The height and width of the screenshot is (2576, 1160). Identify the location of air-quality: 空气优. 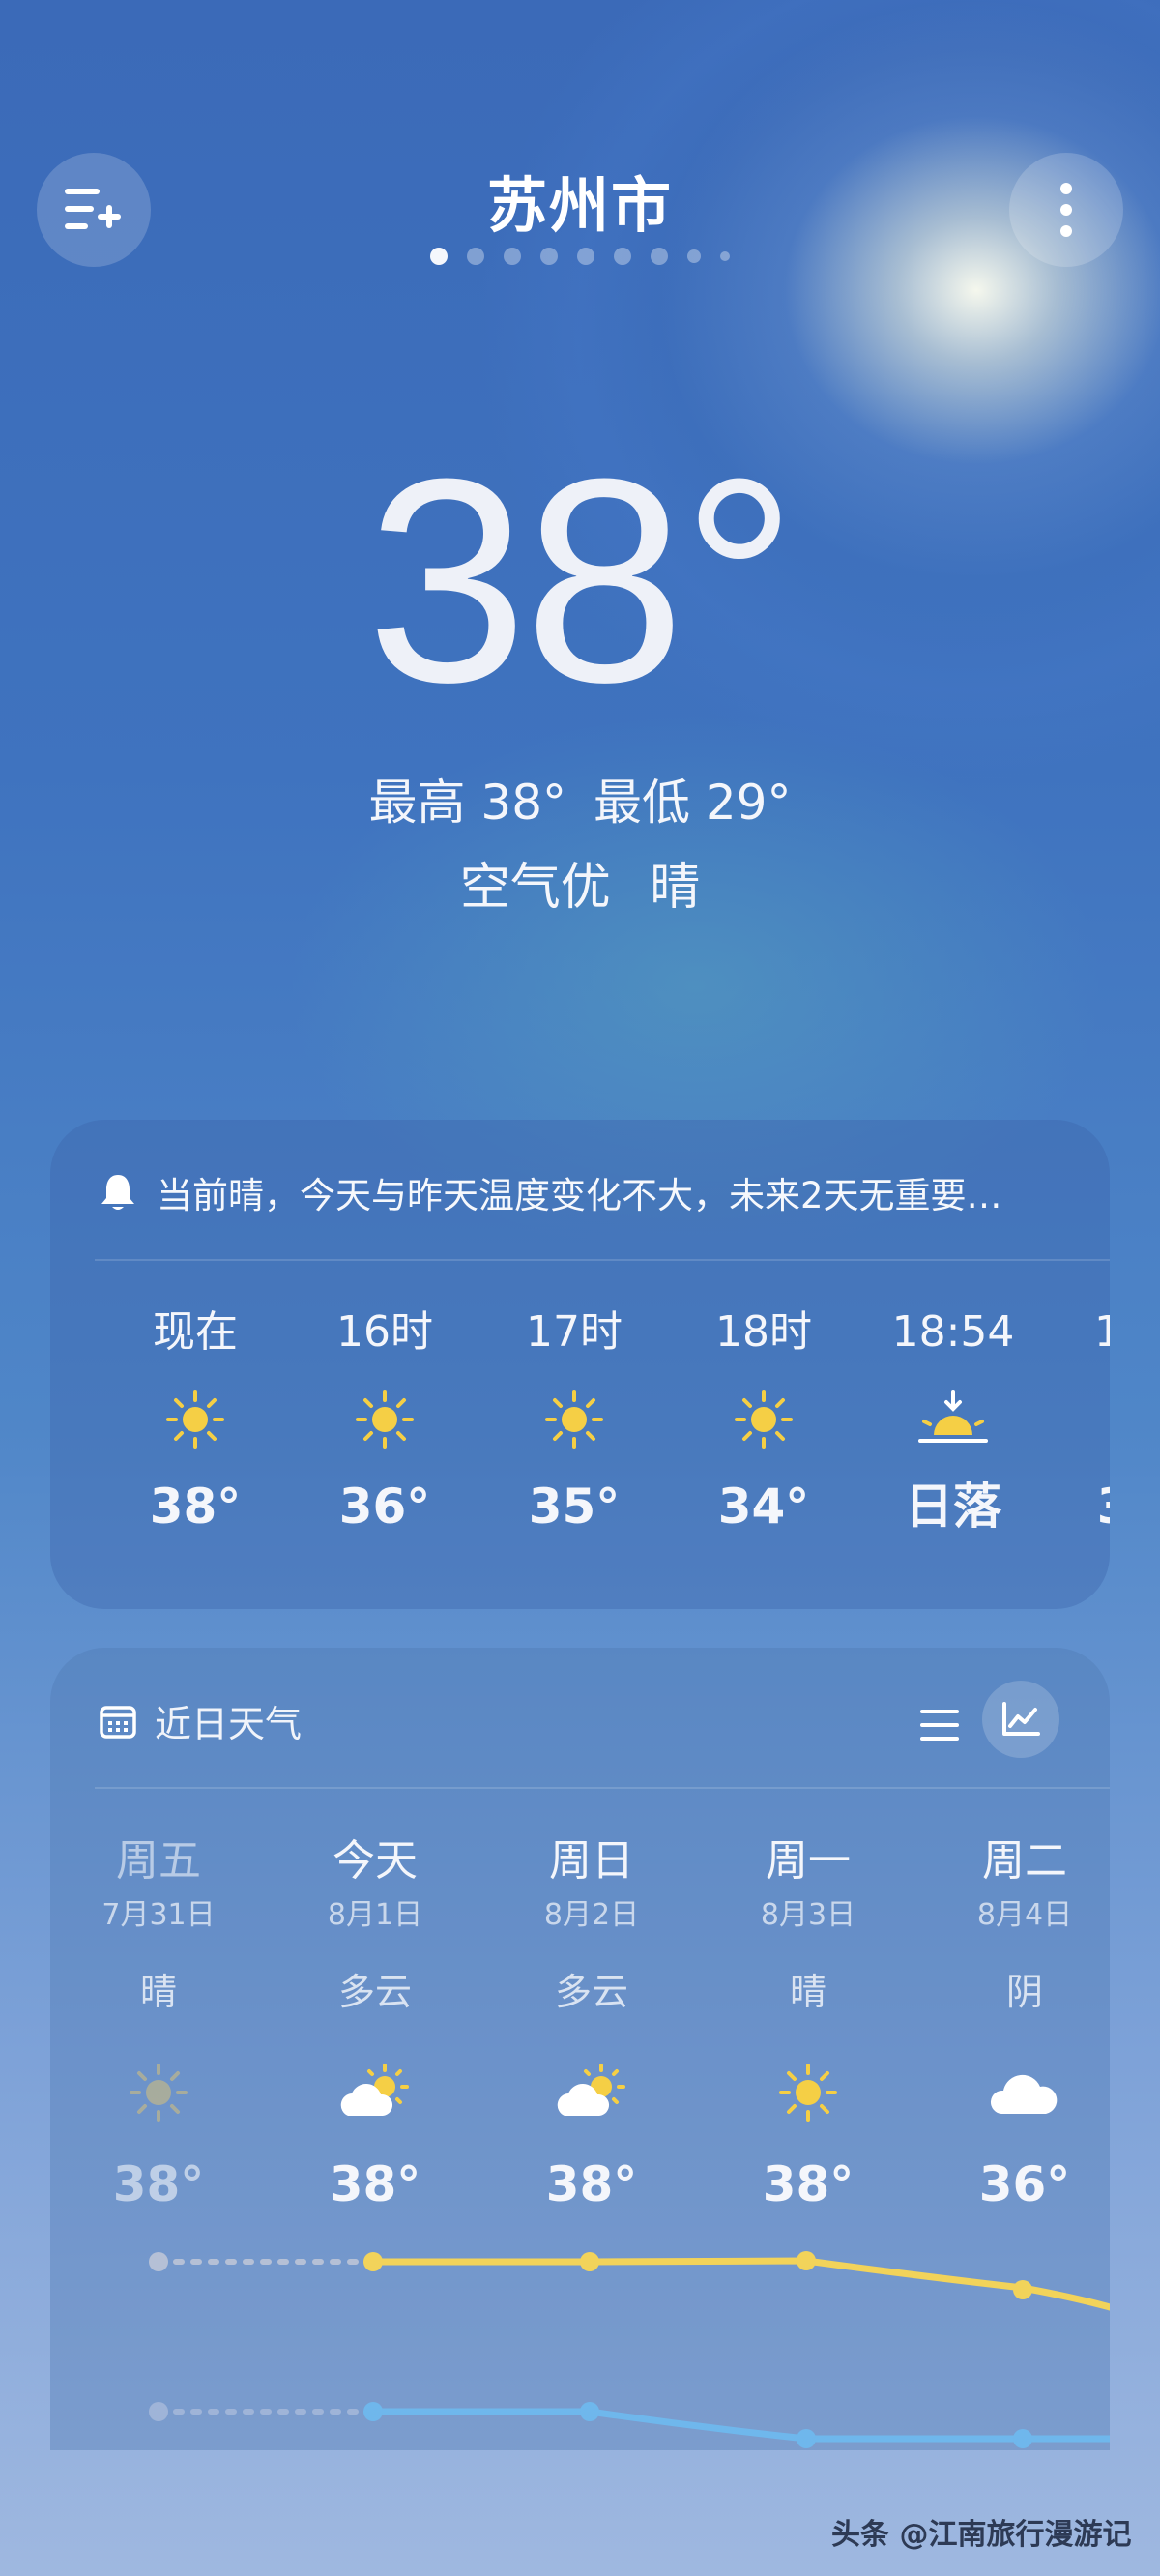
(535, 888).